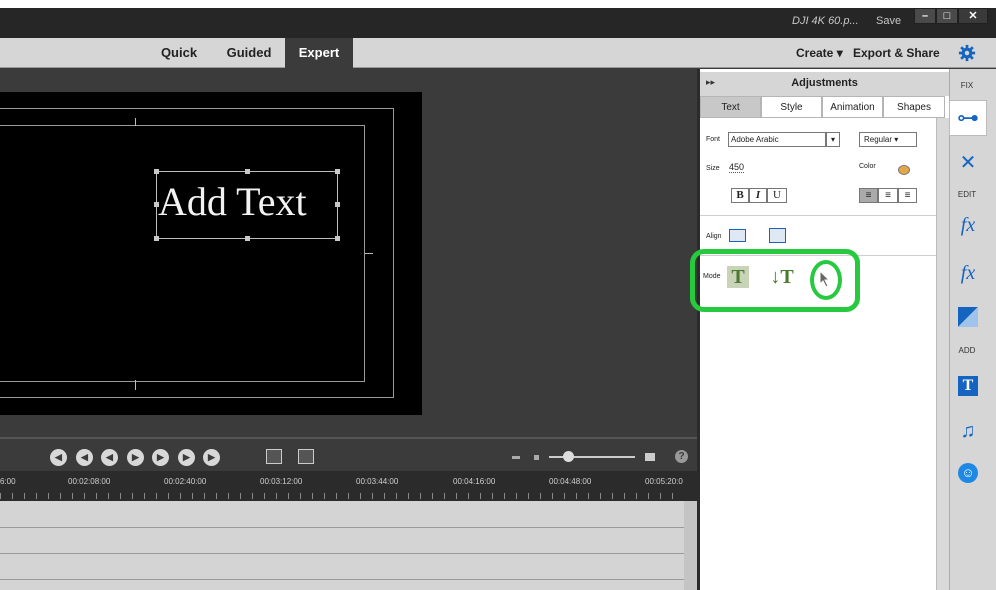 The image size is (996, 590). Describe the element at coordinates (826, 280) in the screenshot. I see `selection-tool-highlight` at that location.